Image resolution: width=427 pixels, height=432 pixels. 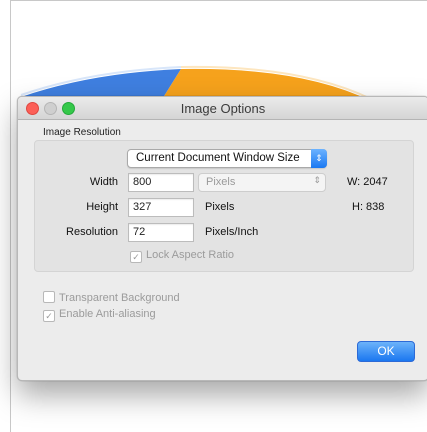 What do you see at coordinates (161, 232) in the screenshot?
I see `resolution-input: 72` at bounding box center [161, 232].